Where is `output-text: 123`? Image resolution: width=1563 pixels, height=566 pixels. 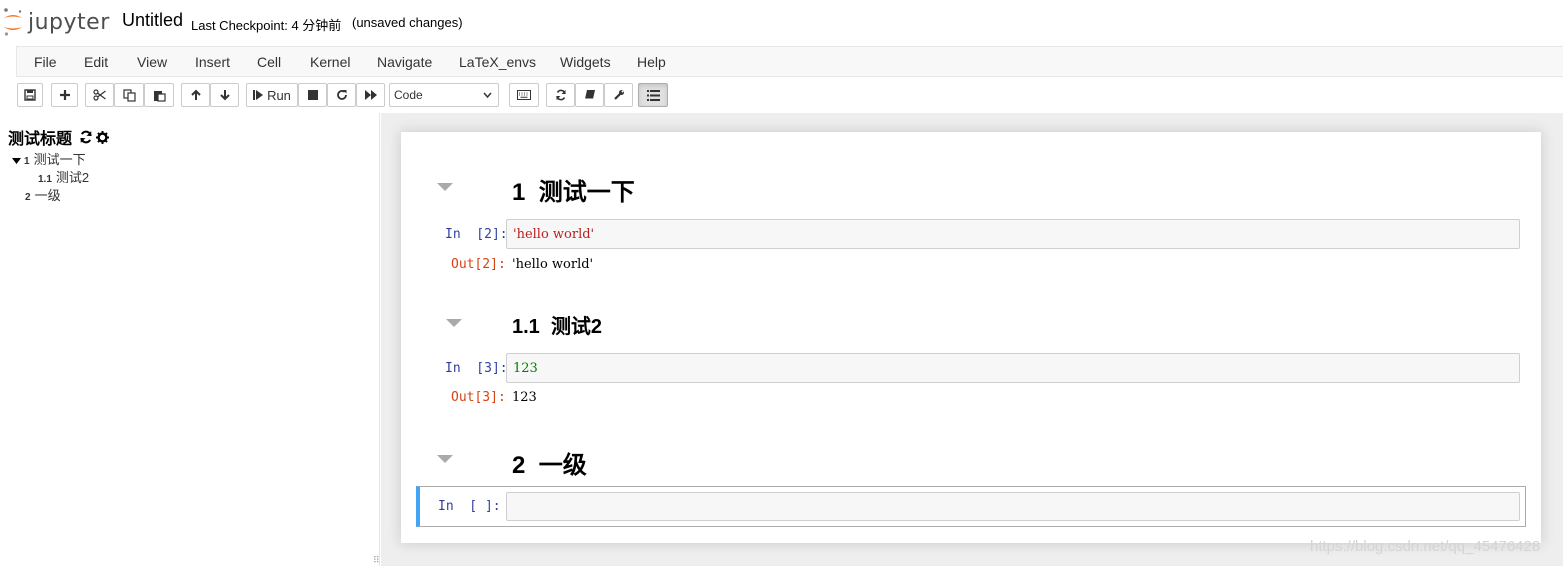
output-text: 123 is located at coordinates (524, 397).